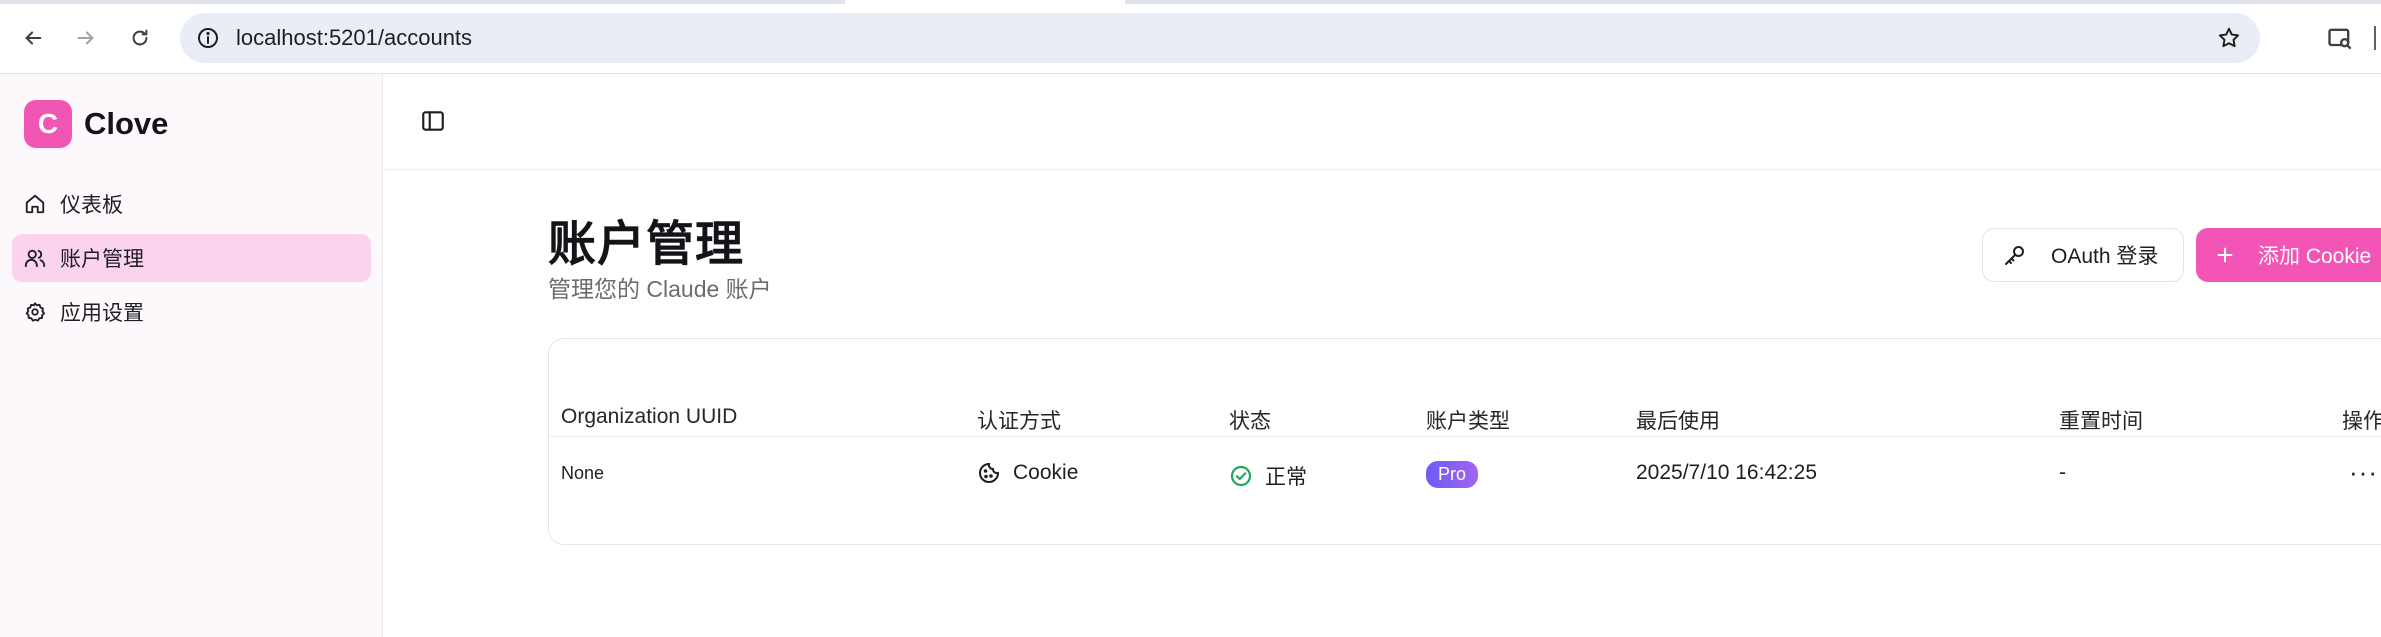 The image size is (2381, 637). What do you see at coordinates (649, 417) in the screenshot?
I see `column-header-uuid: Organization UUID` at bounding box center [649, 417].